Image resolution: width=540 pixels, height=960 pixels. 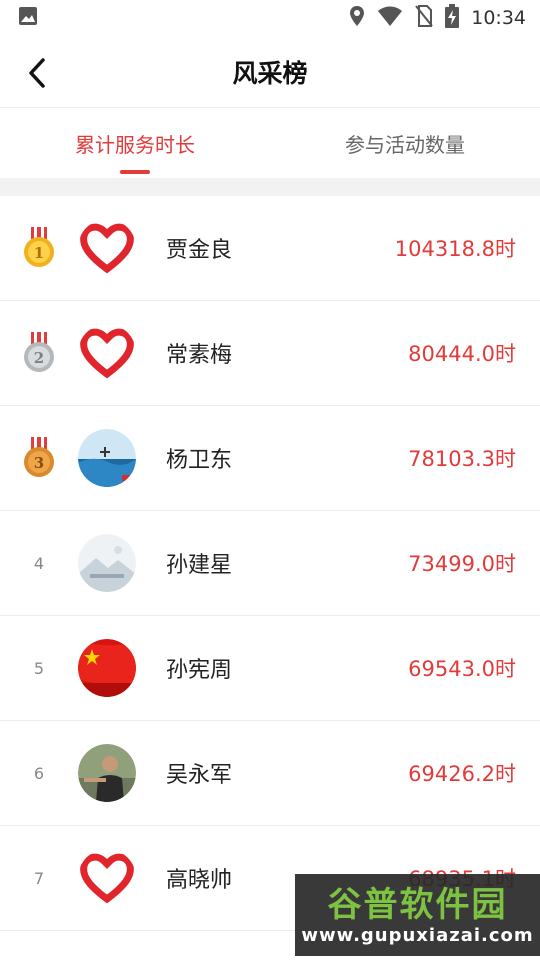 I want to click on service-hours: 104318.8时, so click(x=455, y=249).